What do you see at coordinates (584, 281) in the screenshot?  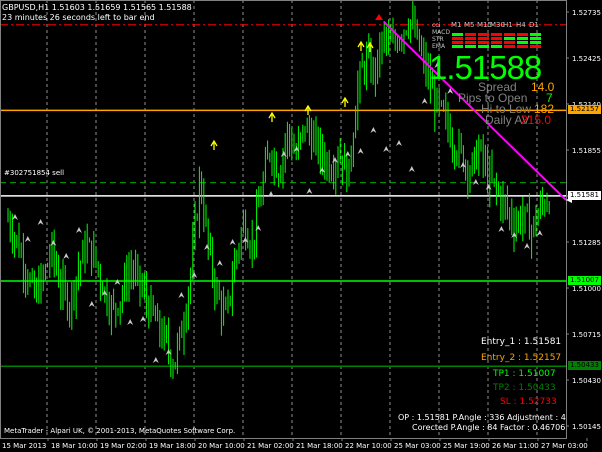 I see `level-price-label: 1.51007` at bounding box center [584, 281].